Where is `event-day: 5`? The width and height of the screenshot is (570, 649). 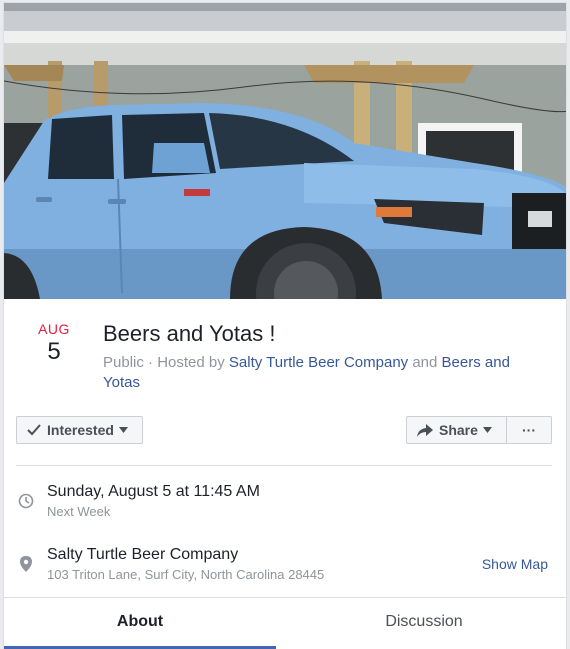
event-day: 5 is located at coordinates (54, 351).